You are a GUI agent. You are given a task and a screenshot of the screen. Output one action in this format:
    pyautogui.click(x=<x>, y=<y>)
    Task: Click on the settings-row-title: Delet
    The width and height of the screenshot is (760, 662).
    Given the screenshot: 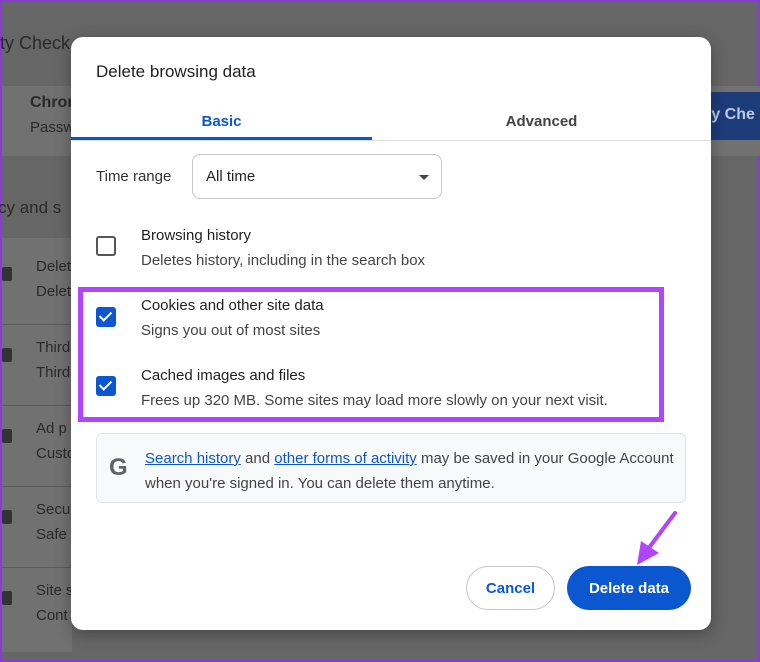 What is the action you would take?
    pyautogui.click(x=53, y=266)
    